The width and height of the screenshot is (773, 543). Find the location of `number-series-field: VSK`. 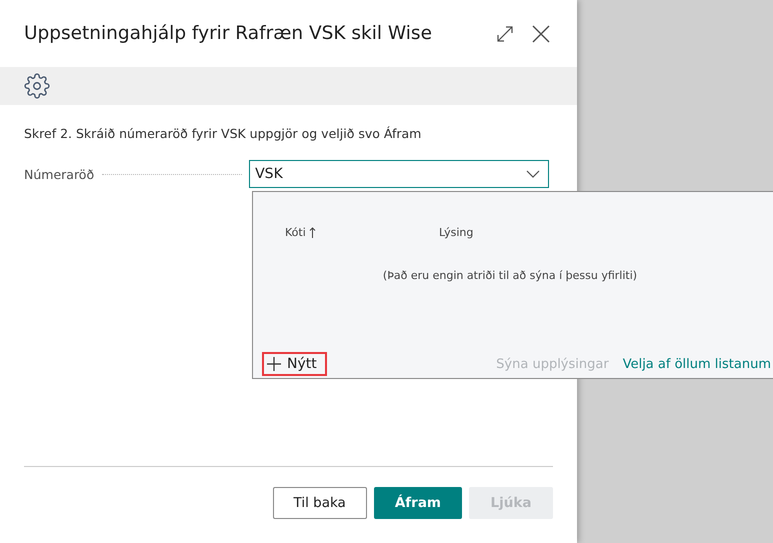

number-series-field: VSK is located at coordinates (399, 174).